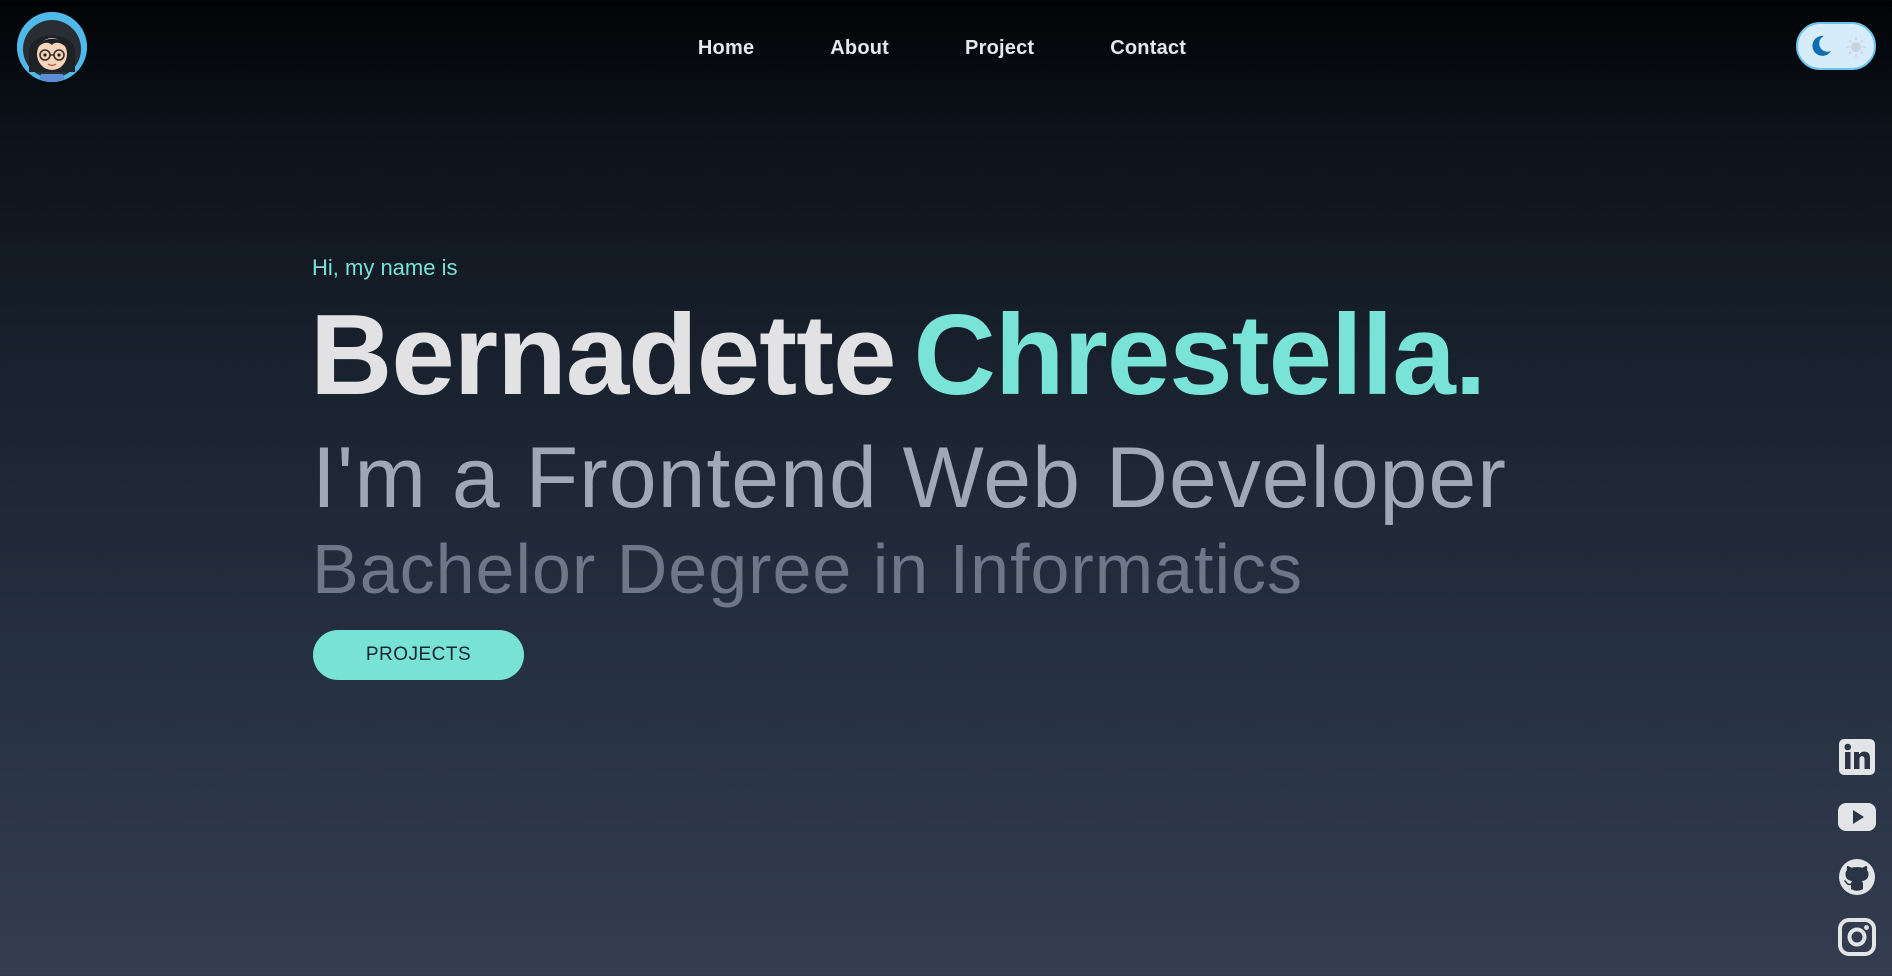 This screenshot has height=976, width=1892. I want to click on projects-button: PROJECTS, so click(418, 655).